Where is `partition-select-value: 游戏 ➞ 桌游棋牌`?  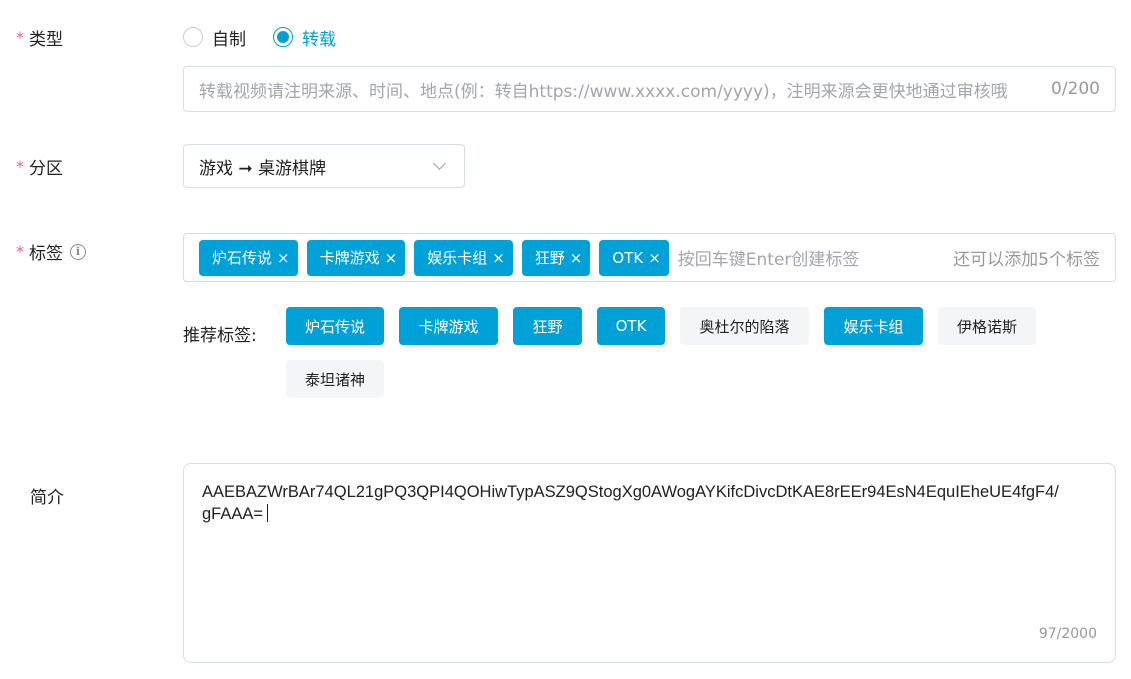
partition-select-value: 游戏 ➞ 桌游棋牌 is located at coordinates (317, 166).